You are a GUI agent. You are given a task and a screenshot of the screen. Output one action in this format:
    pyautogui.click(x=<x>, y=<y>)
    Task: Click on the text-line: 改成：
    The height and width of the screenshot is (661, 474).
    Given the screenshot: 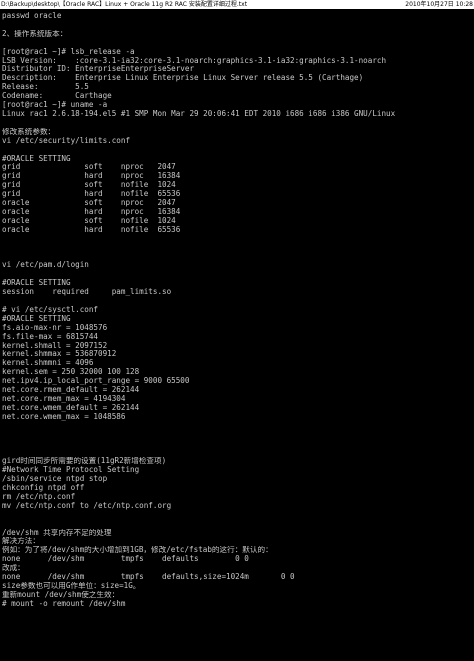 What is the action you would take?
    pyautogui.click(x=13, y=568)
    